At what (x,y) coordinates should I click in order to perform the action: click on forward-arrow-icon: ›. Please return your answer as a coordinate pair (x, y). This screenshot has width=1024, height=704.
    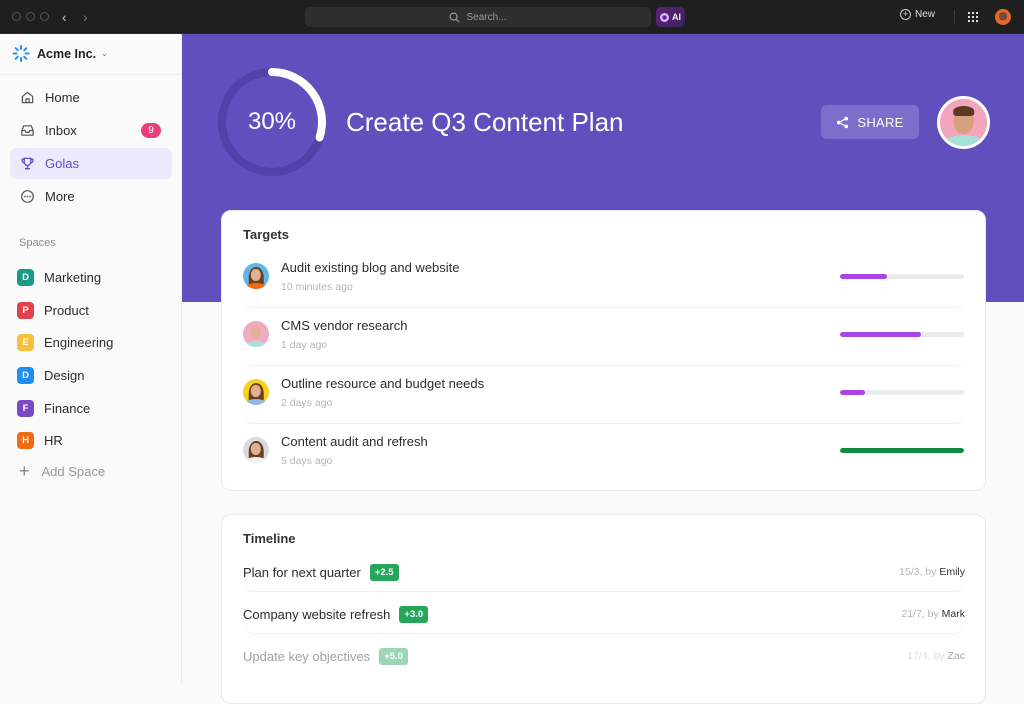
    Looking at the image, I should click on (85, 17).